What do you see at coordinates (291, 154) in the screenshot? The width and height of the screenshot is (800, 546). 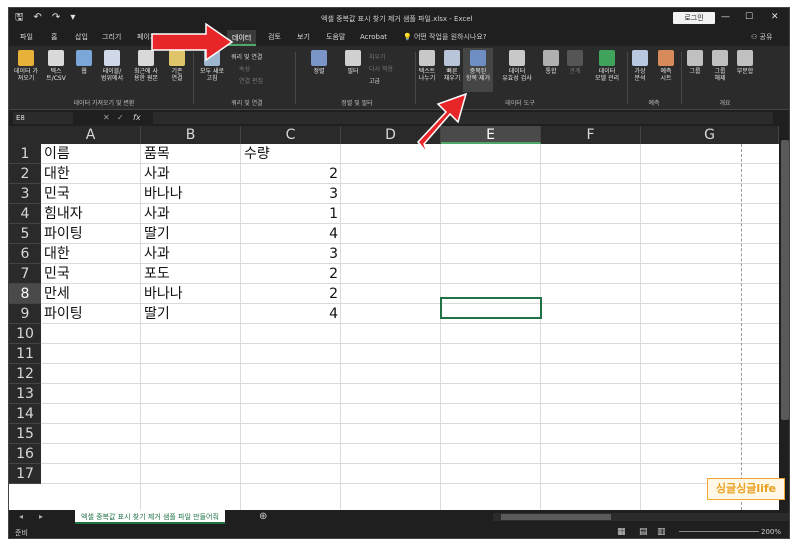 I see `cell: 수량` at bounding box center [291, 154].